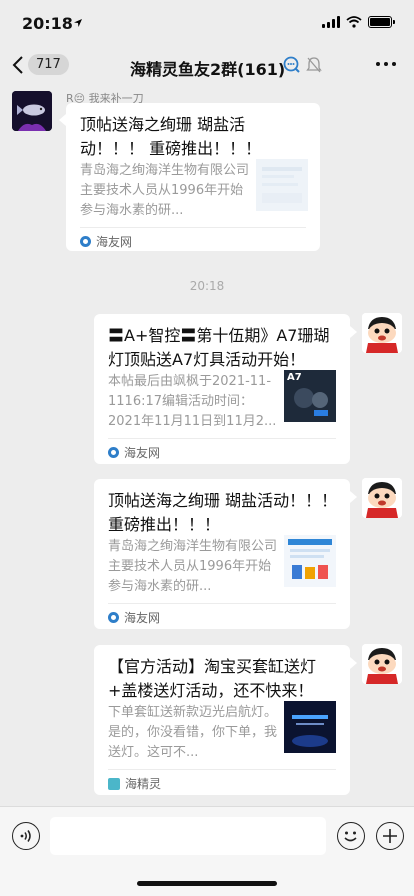  Describe the element at coordinates (48, 64) in the screenshot. I see `unread-count-badge: 717` at that location.